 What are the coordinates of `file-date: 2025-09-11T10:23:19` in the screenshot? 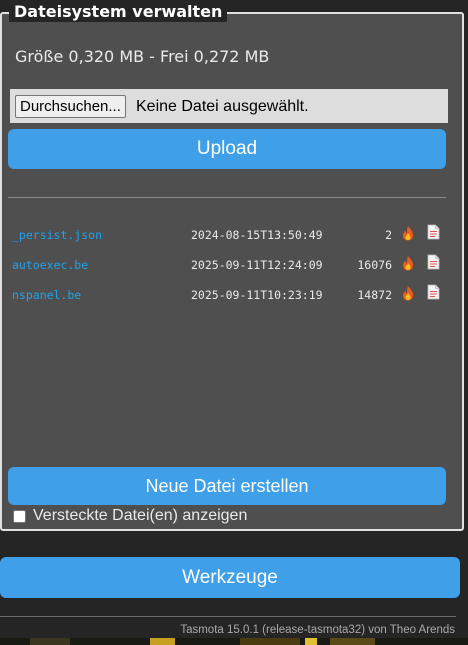 It's located at (257, 295).